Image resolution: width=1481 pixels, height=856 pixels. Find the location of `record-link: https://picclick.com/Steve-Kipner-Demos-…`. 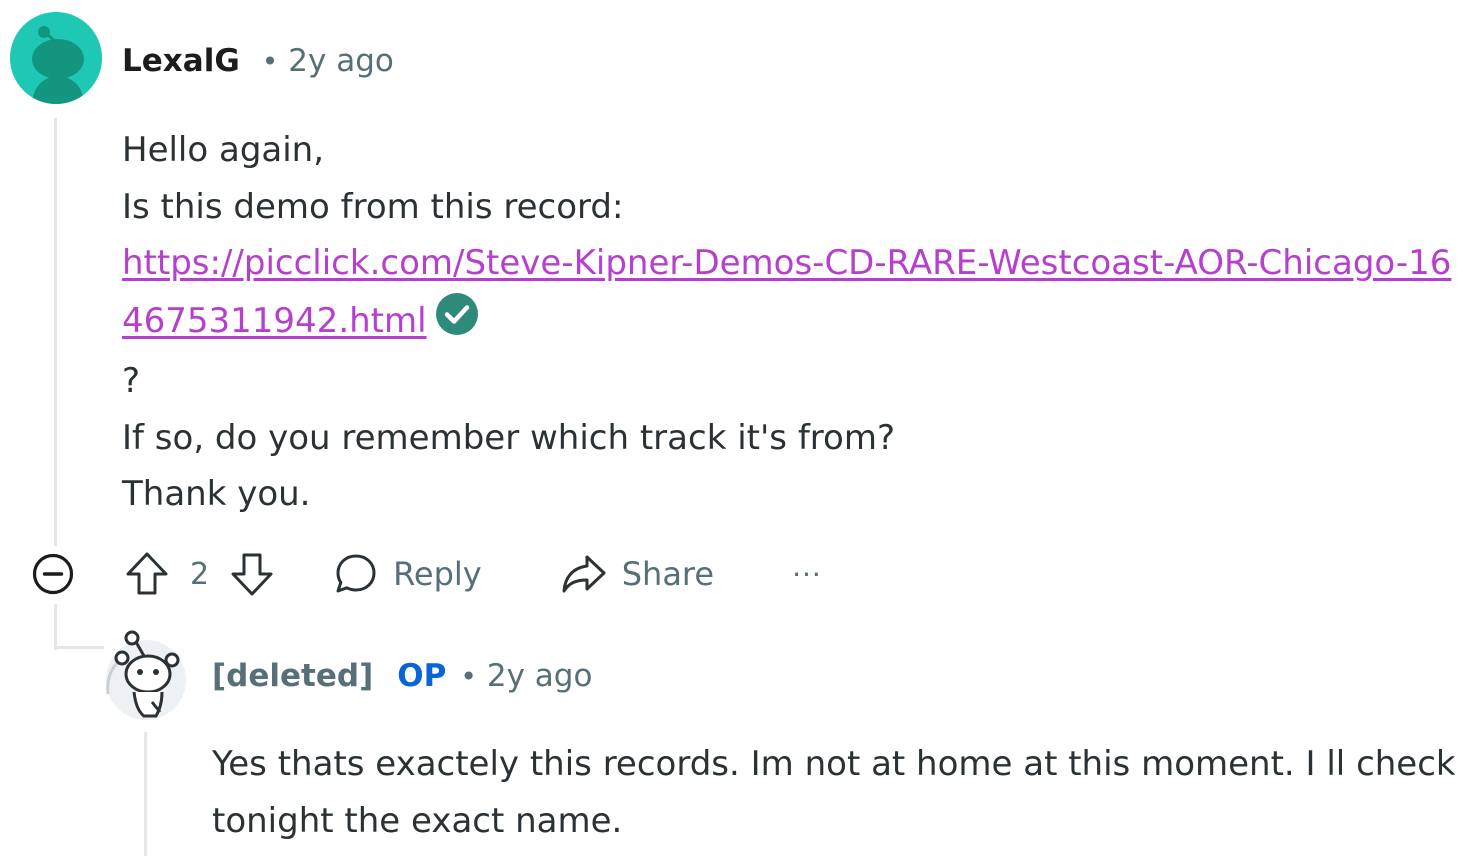

record-link: https://picclick.com/Steve-Kipner-Demos-… is located at coordinates (786, 292).